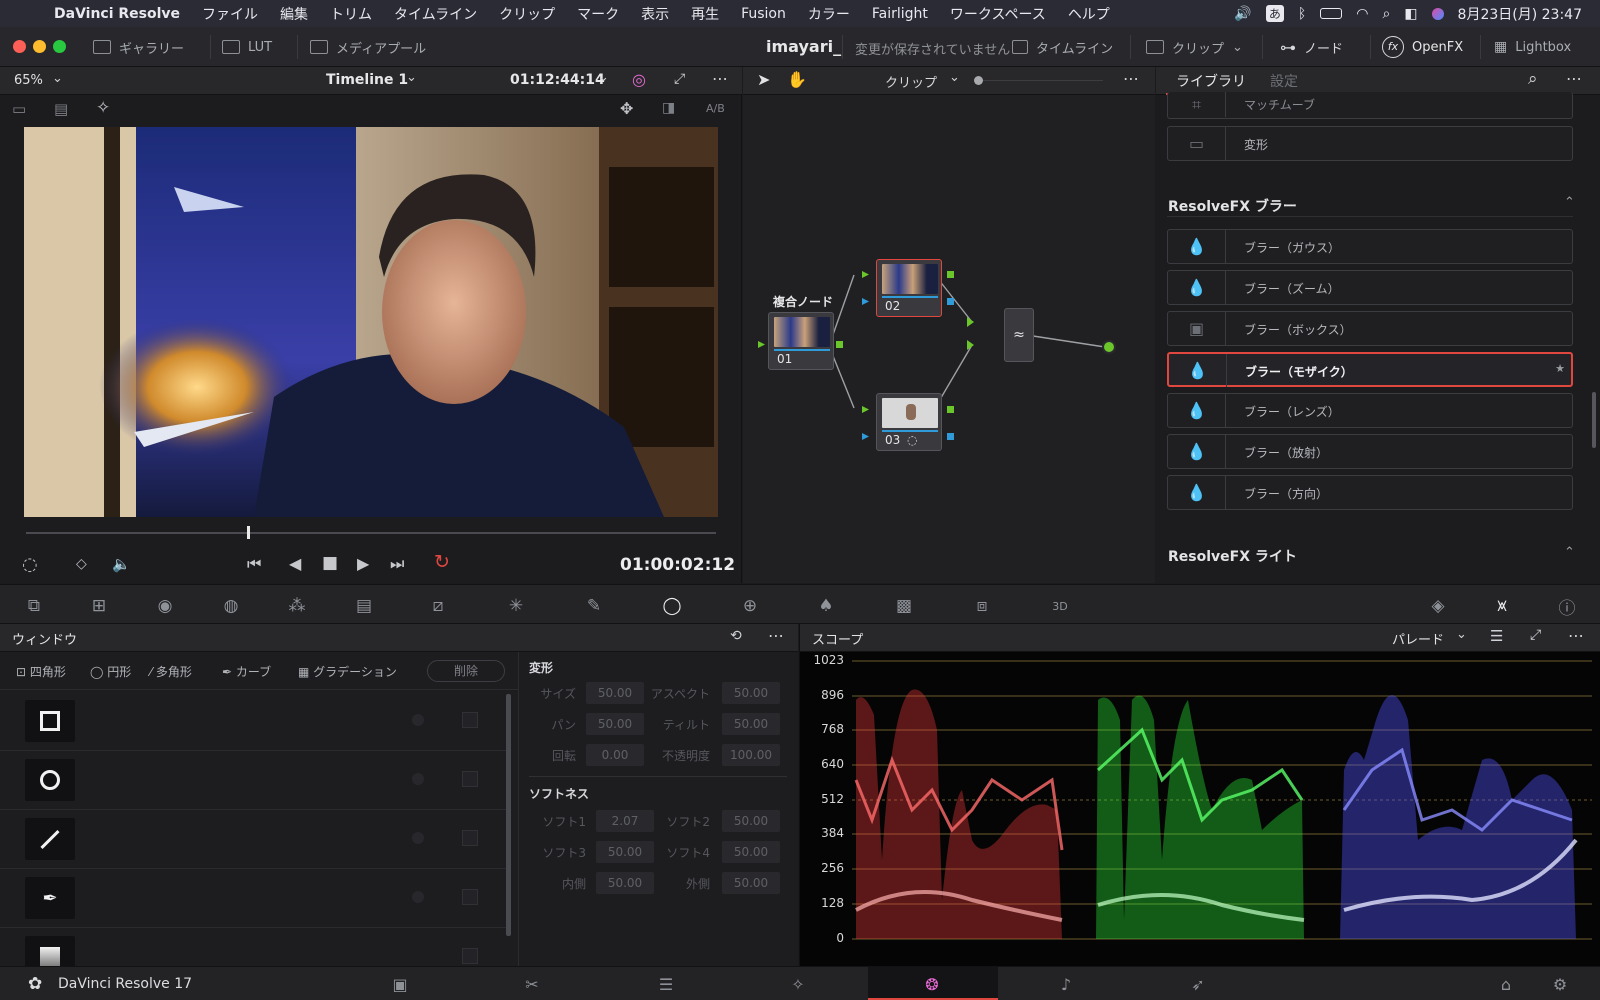  What do you see at coordinates (776, 635) in the screenshot?
I see `window-options-icon: ⋯` at bounding box center [776, 635].